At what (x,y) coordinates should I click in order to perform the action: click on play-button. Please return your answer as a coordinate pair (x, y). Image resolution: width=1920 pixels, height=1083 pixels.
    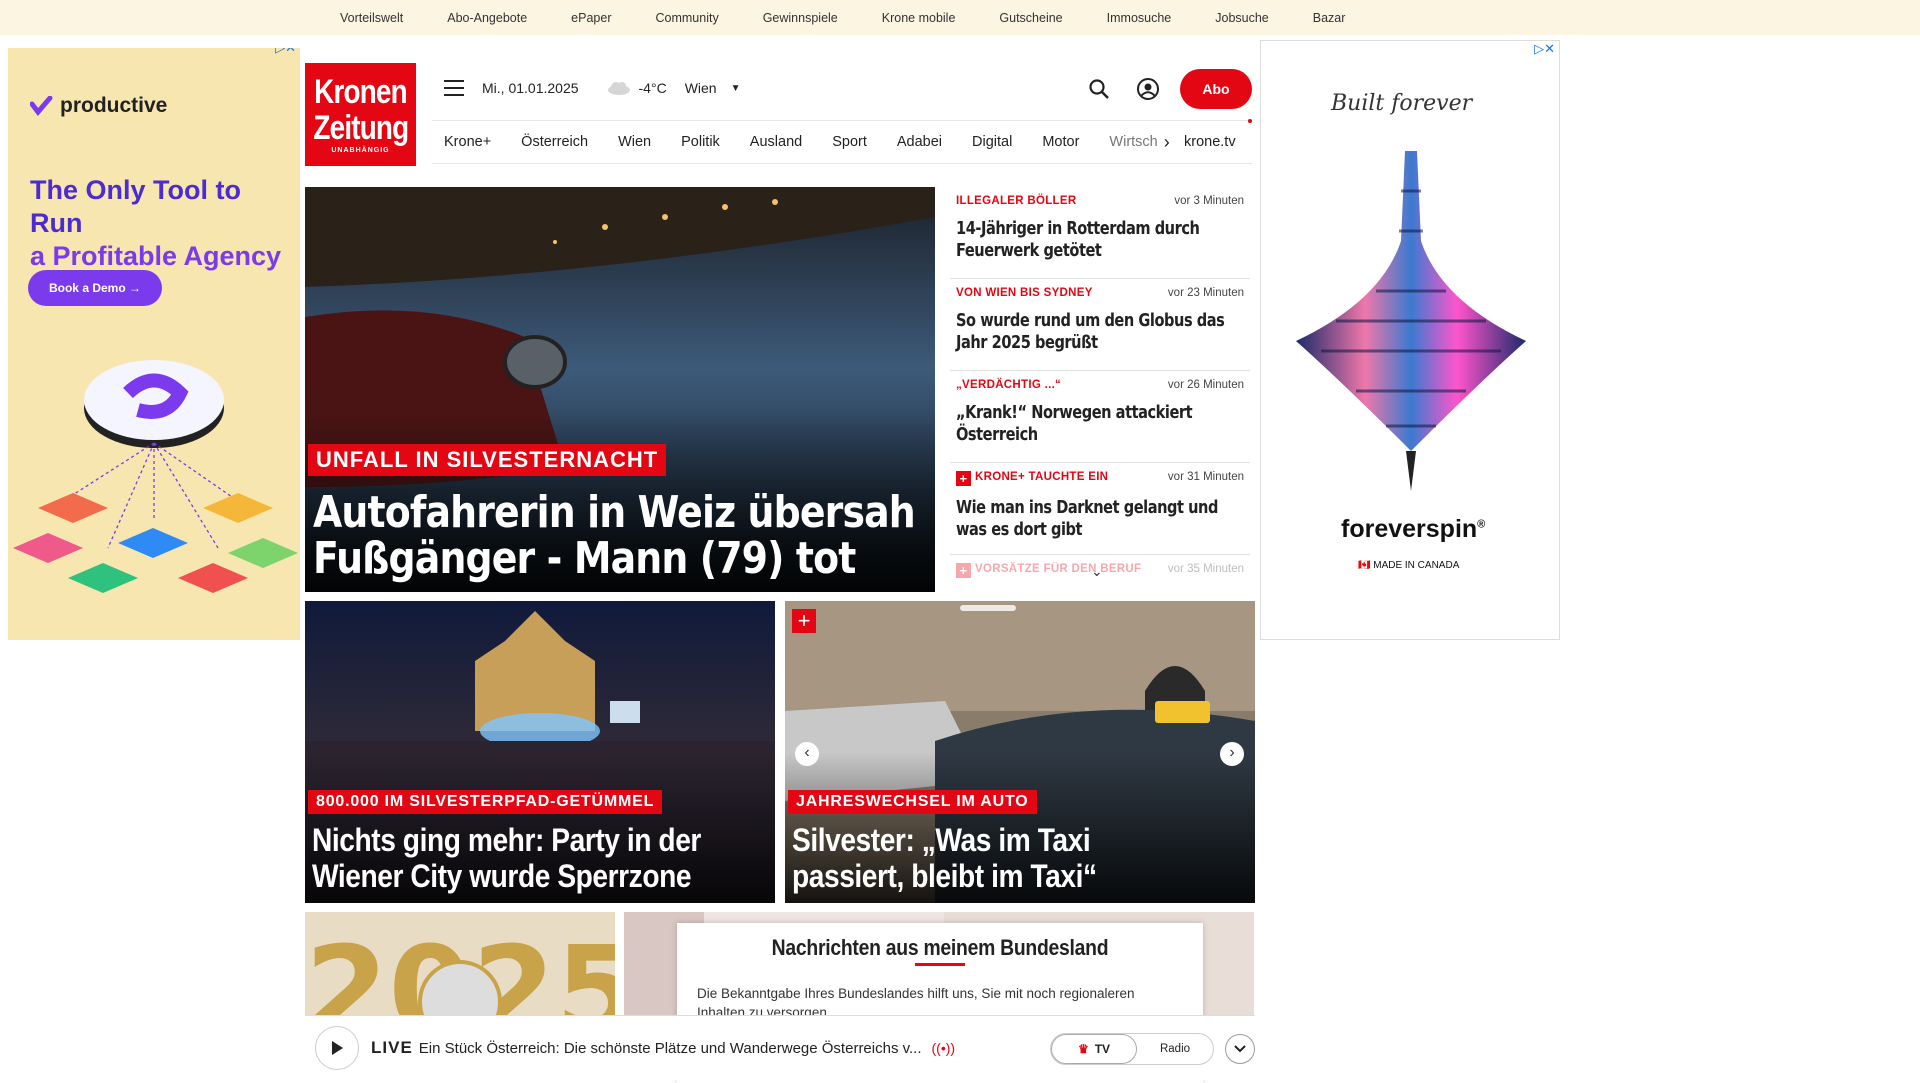
    Looking at the image, I should click on (337, 1048).